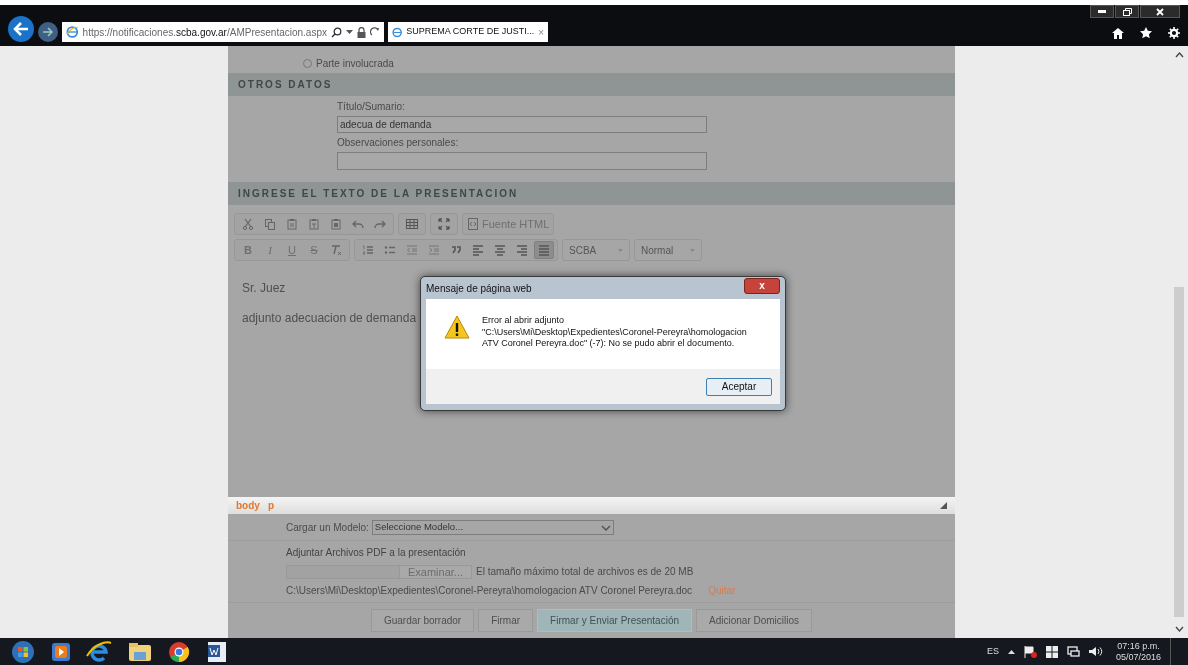 Image resolution: width=1188 pixels, height=665 pixels. Describe the element at coordinates (248, 506) in the screenshot. I see `path-element: body` at that location.